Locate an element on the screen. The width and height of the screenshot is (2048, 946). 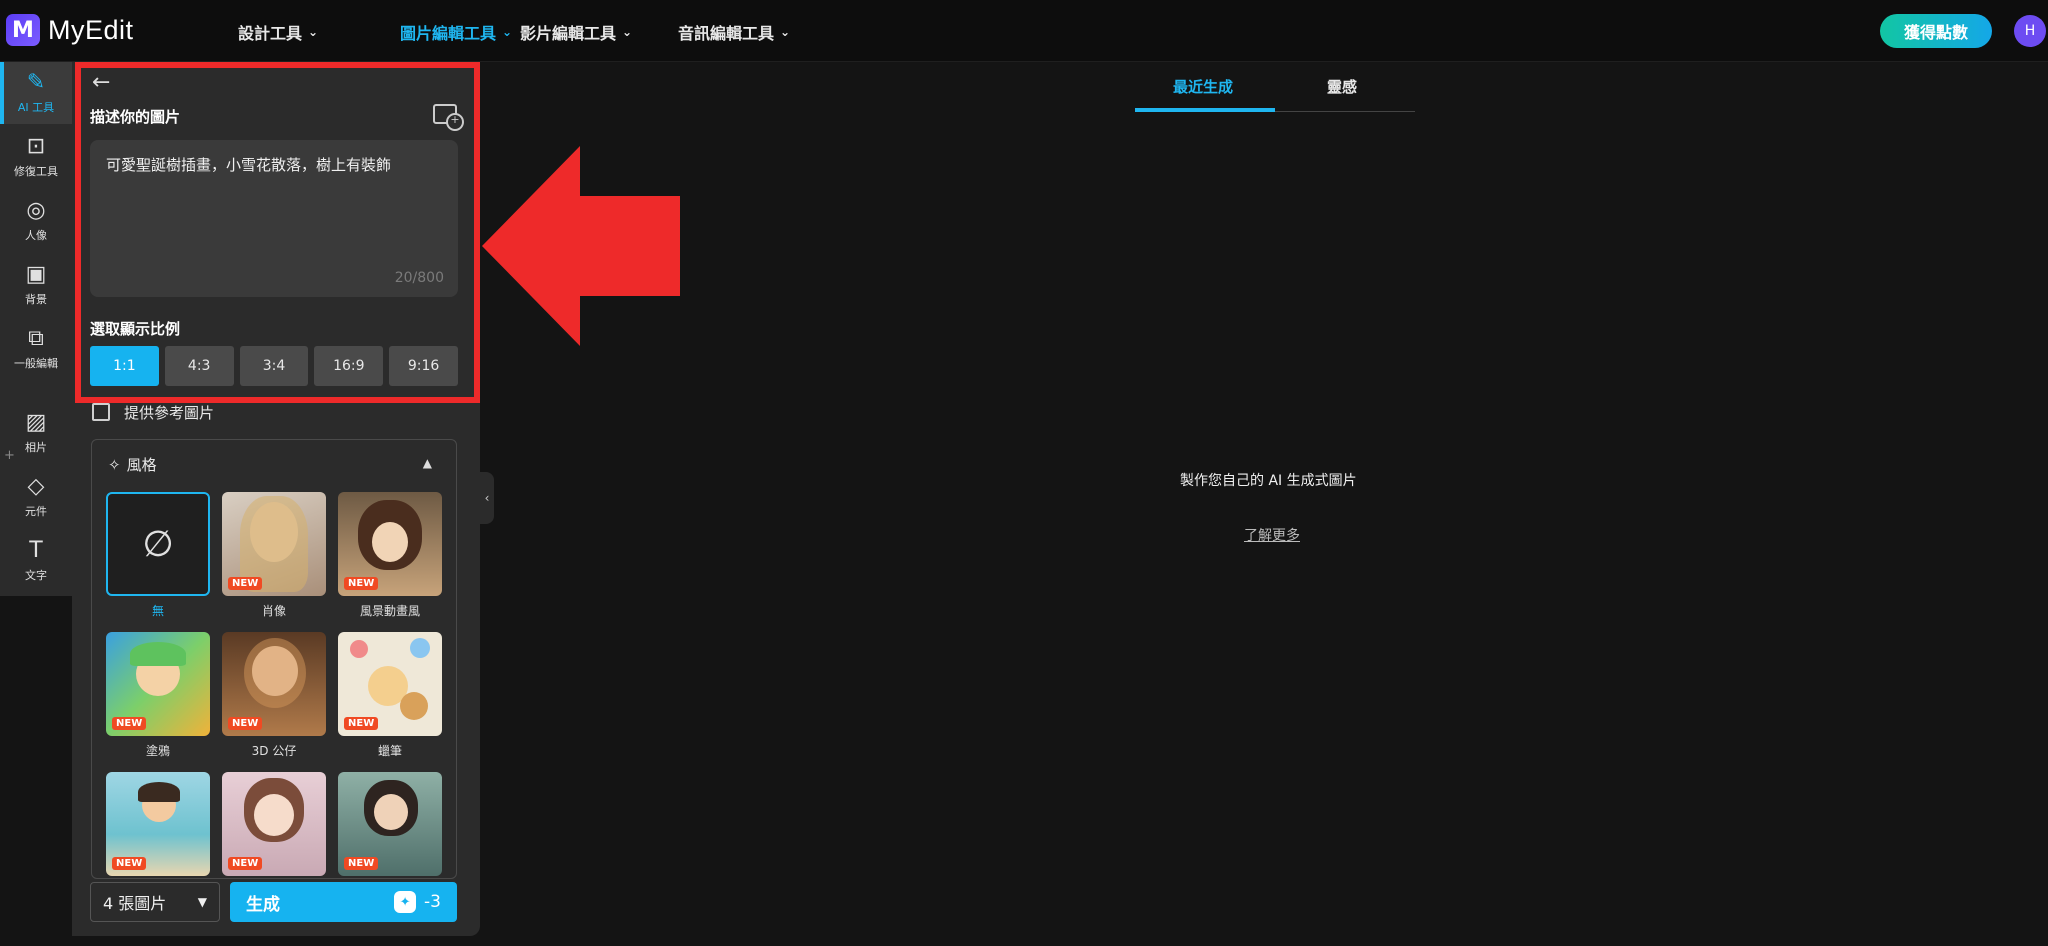
highlight-box is located at coordinates (277, 232).